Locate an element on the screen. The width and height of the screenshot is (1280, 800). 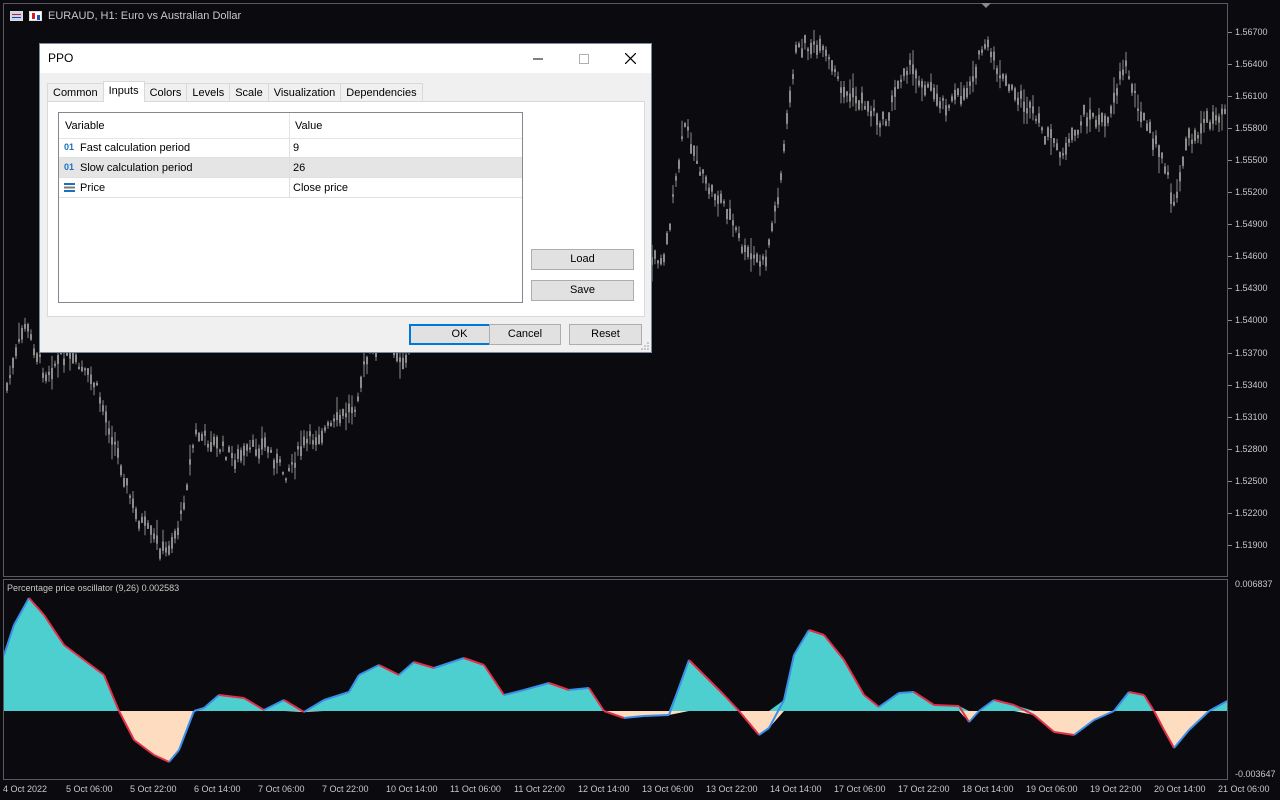
tab-common: Common is located at coordinates (75, 92).